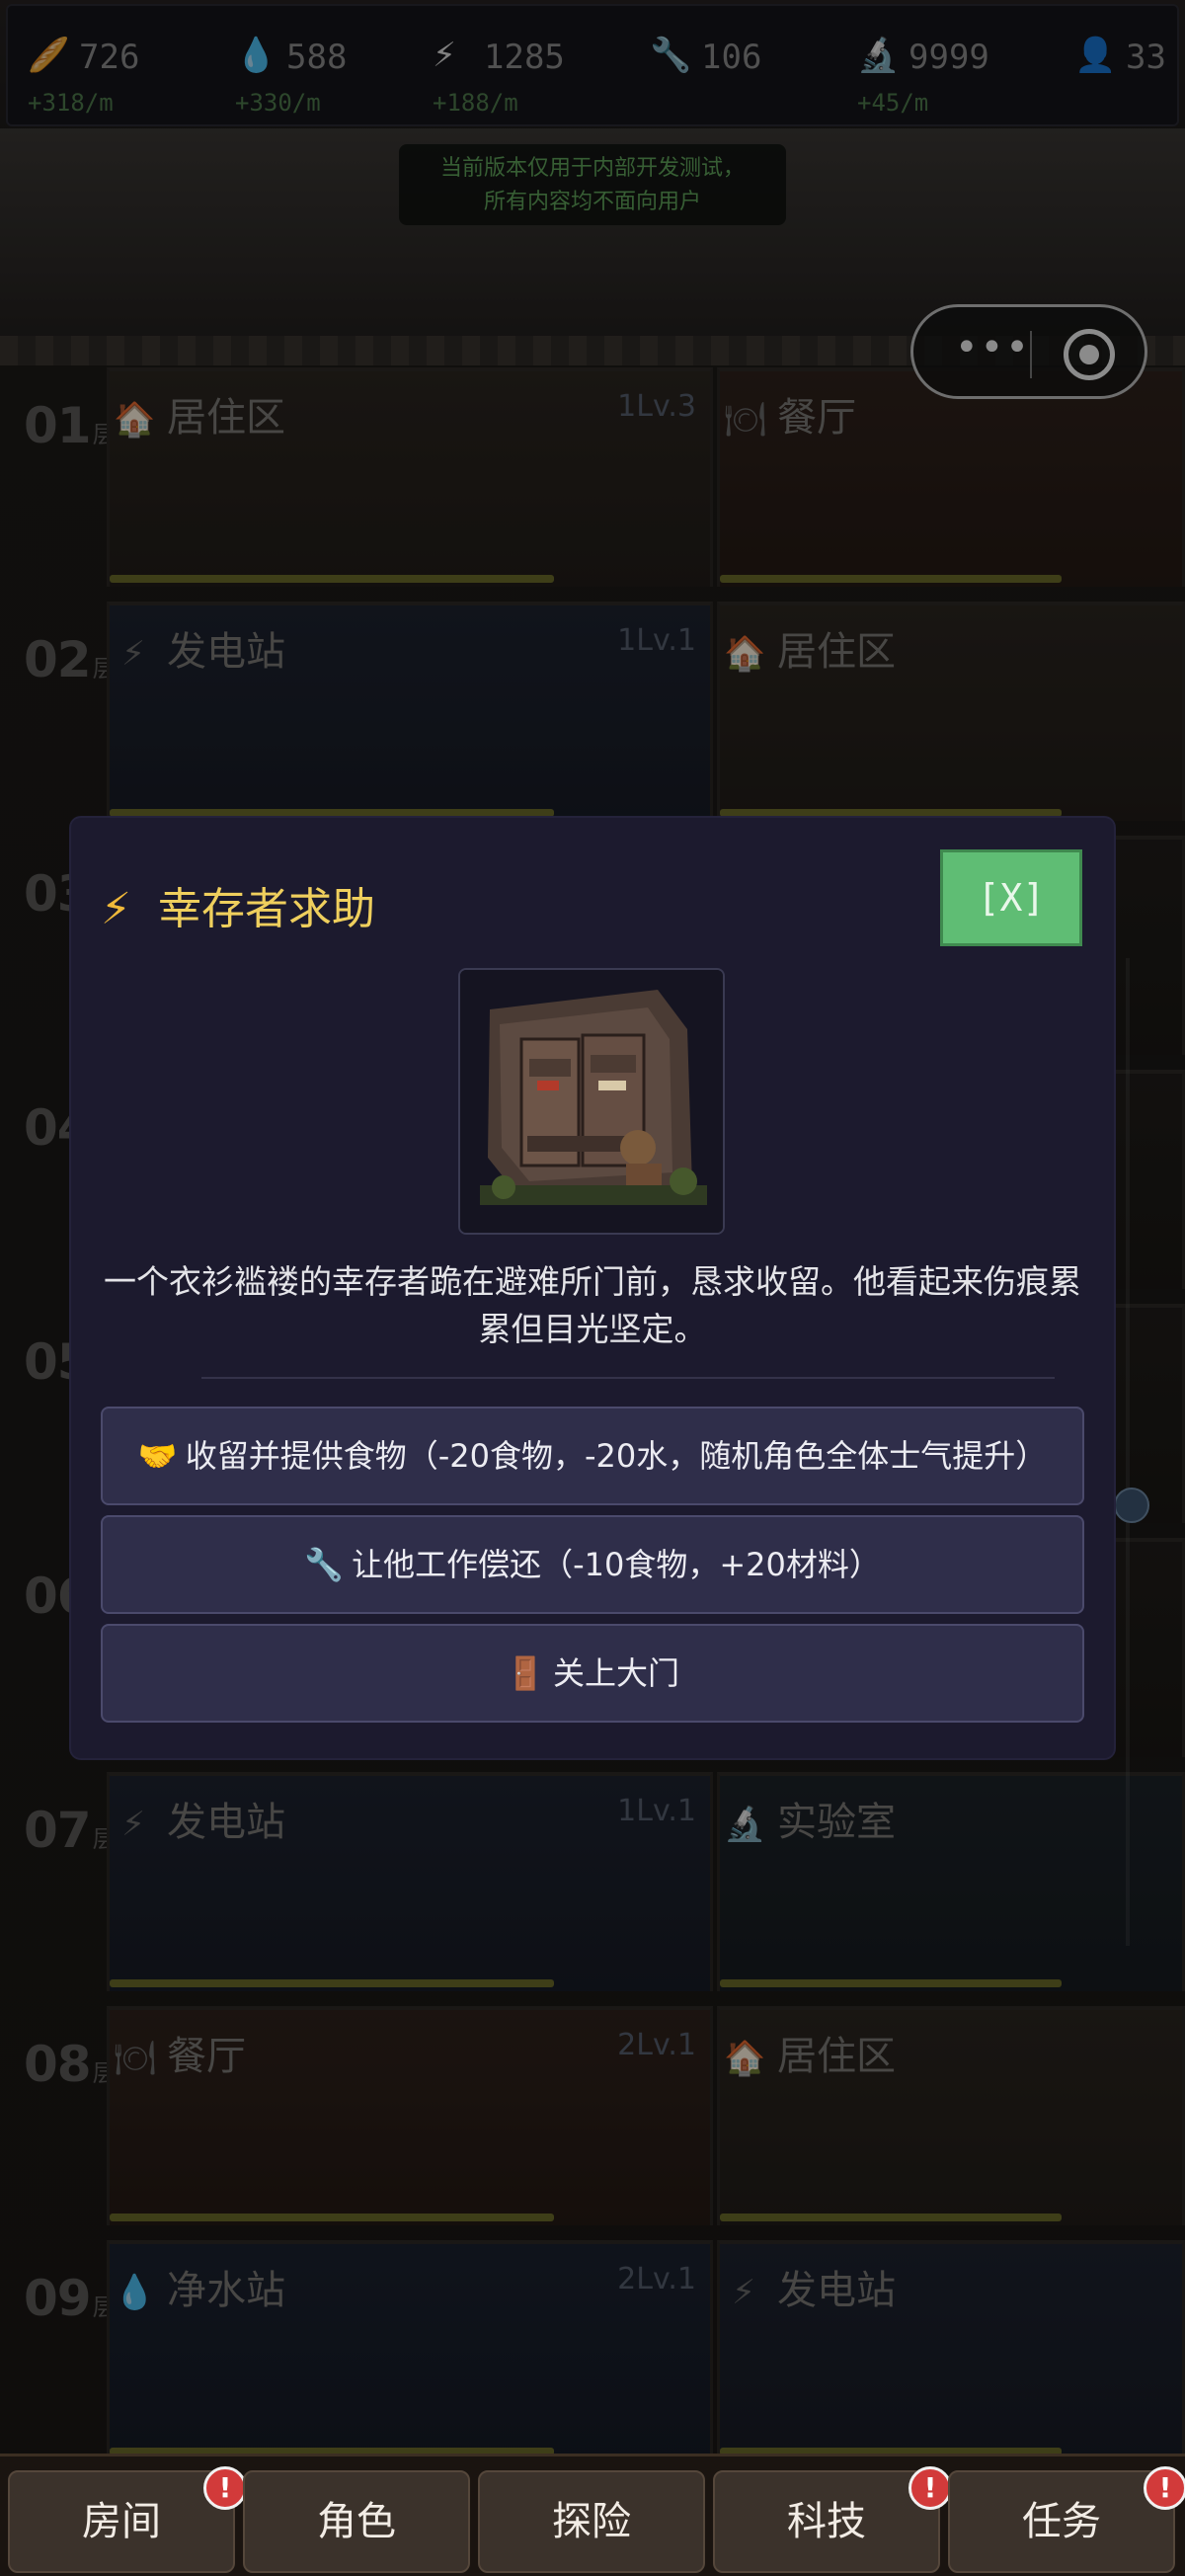  I want to click on nav-rooms-button: 房间 !, so click(128, 2519).